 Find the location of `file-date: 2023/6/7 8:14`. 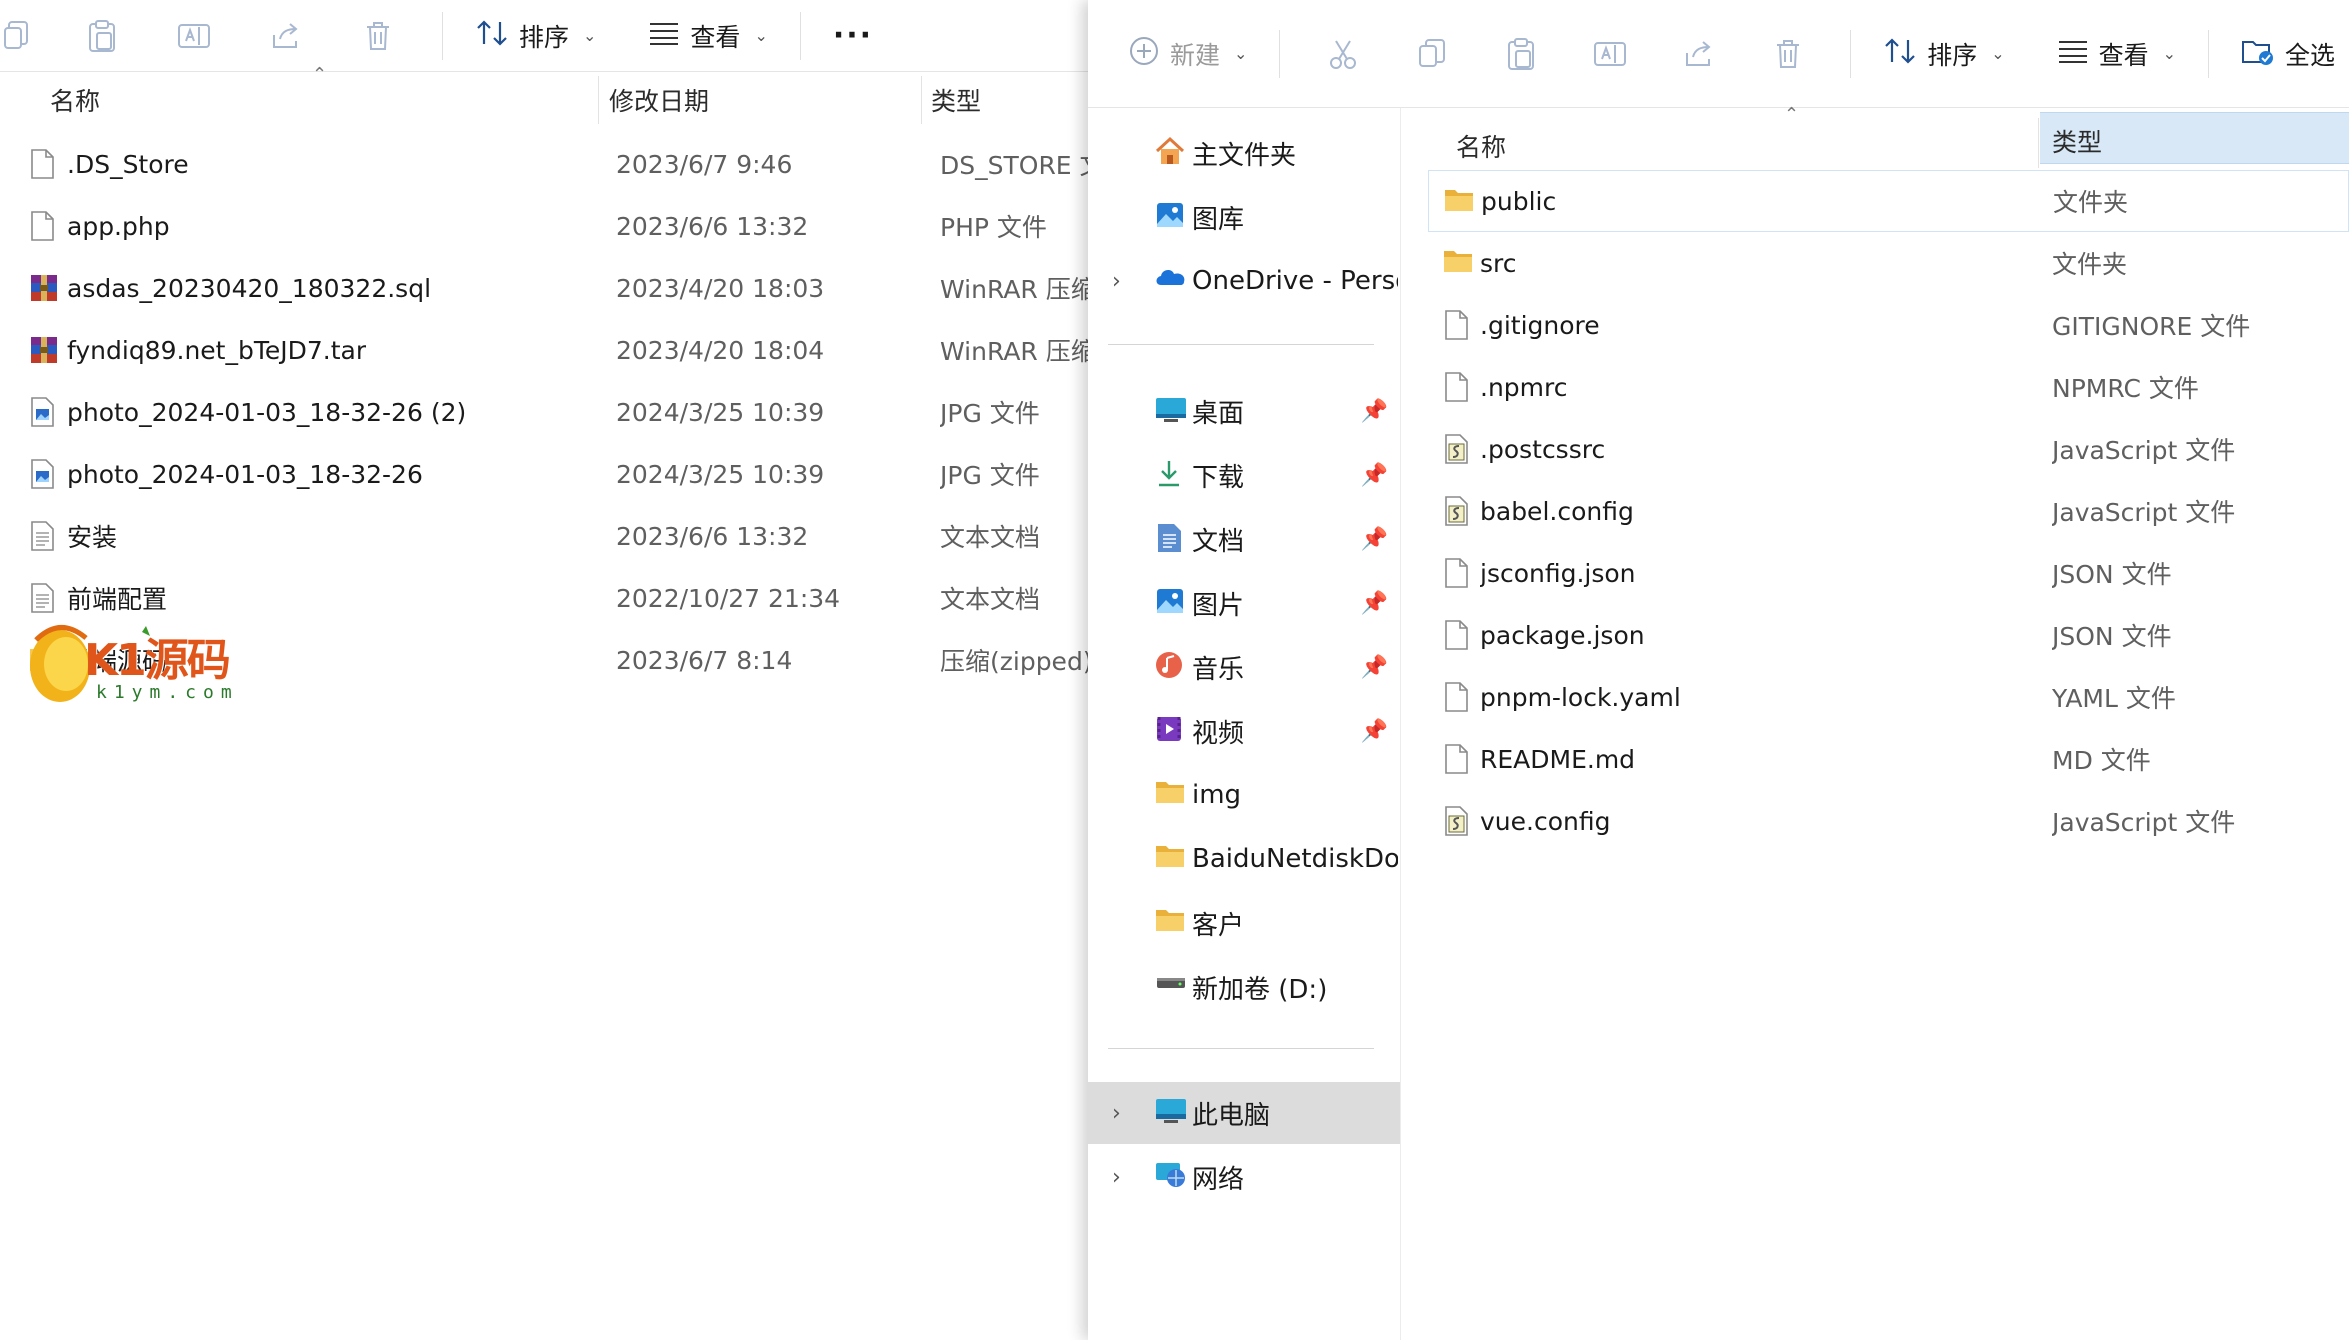

file-date: 2023/6/7 8:14 is located at coordinates (704, 660).